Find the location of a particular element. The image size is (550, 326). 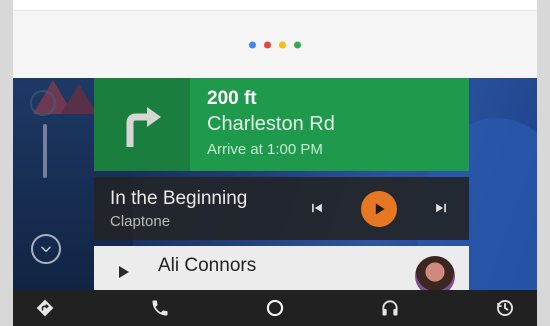

bottom-nav-bar is located at coordinates (275, 308).